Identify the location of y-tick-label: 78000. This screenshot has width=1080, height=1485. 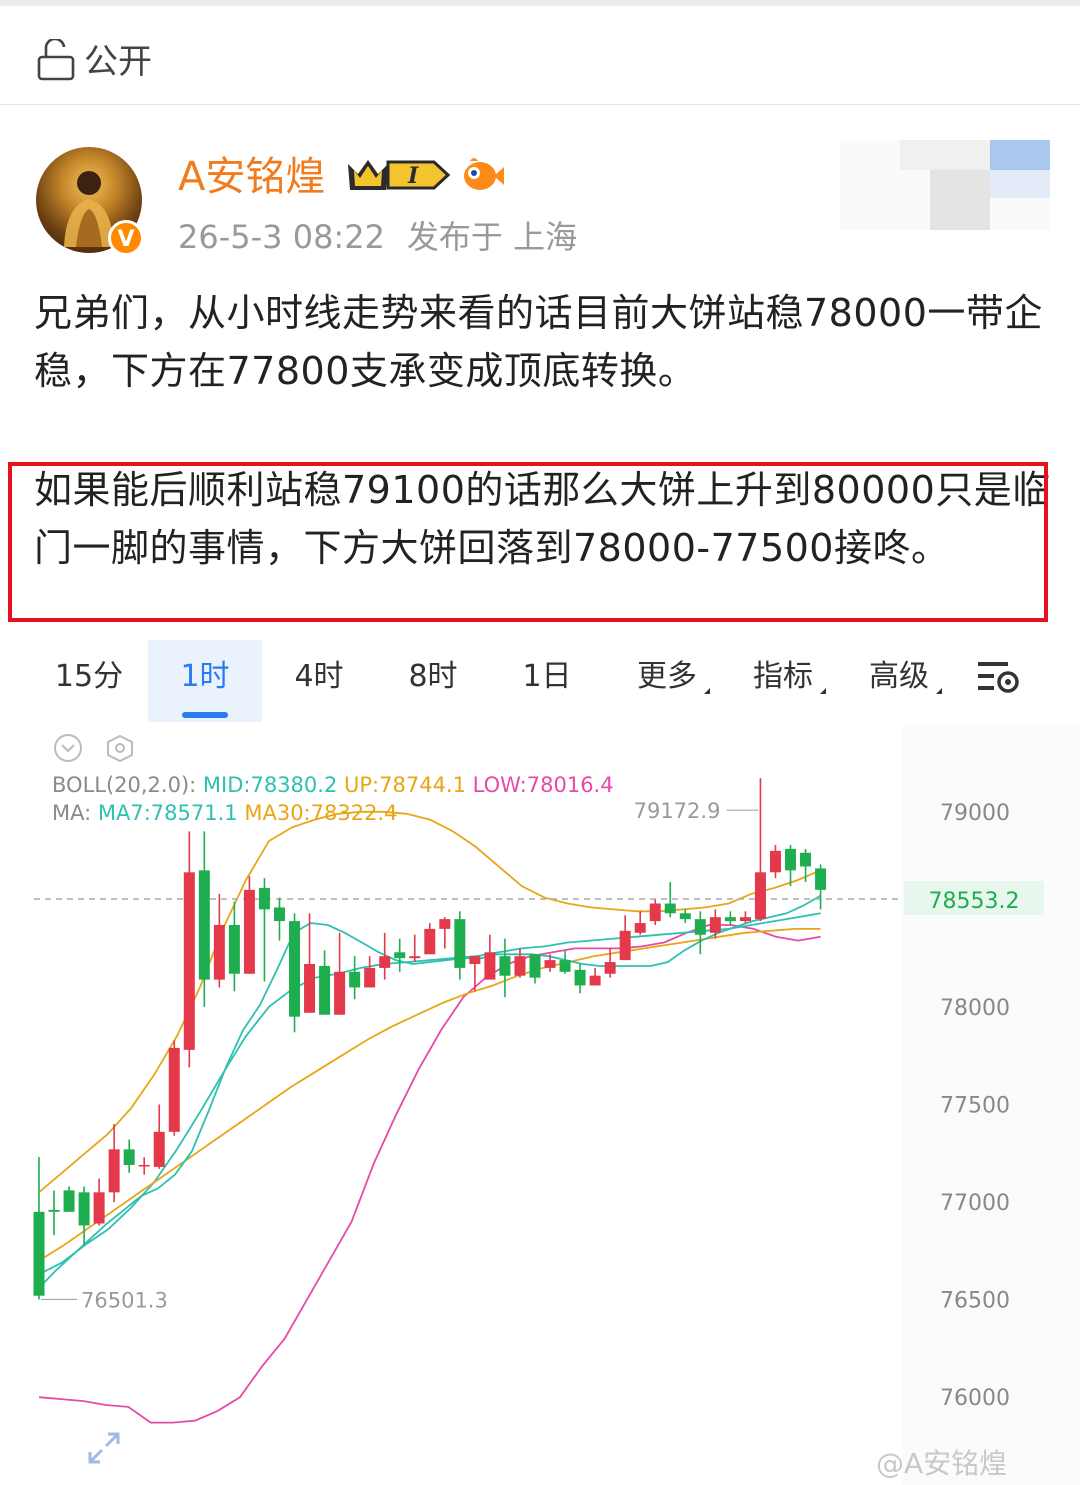
(975, 1008).